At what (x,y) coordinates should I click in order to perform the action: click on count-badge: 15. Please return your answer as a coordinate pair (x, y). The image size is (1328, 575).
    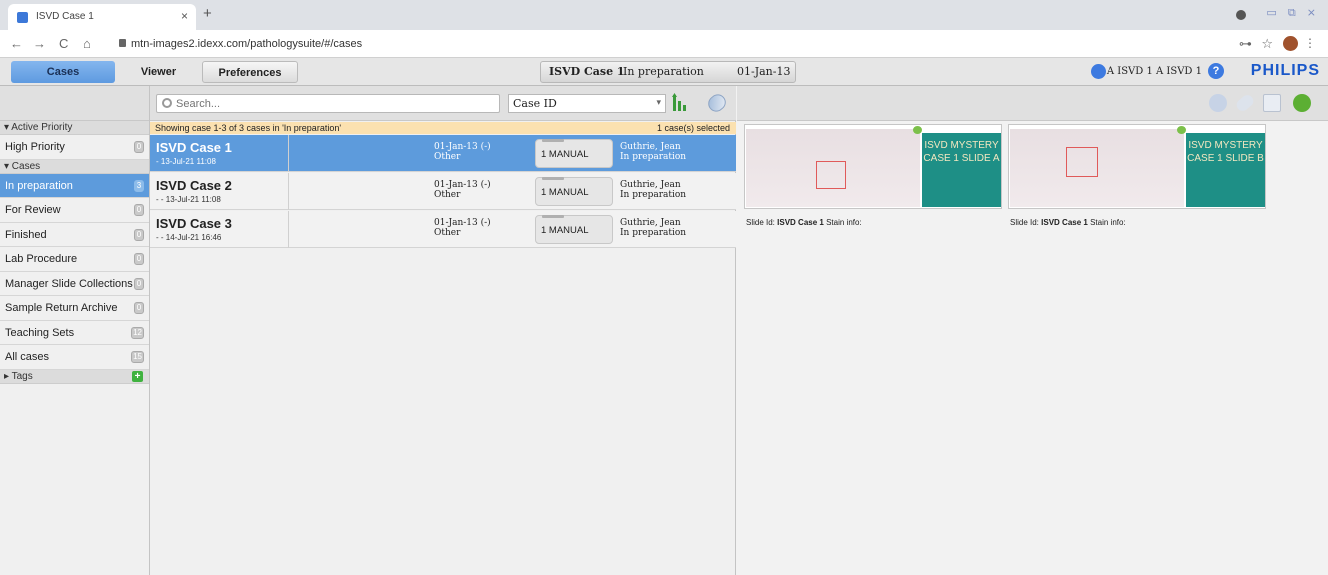
    Looking at the image, I should click on (137, 357).